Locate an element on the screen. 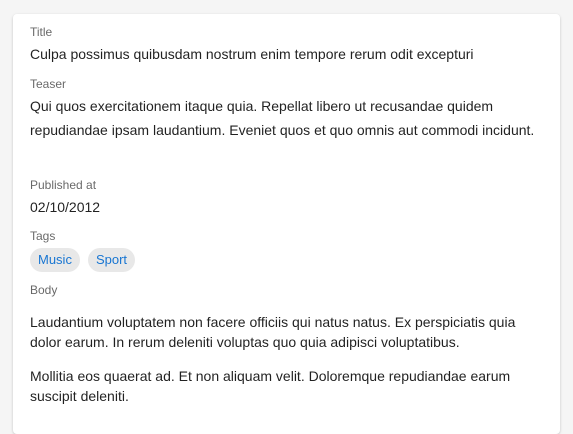  published-at-value: 02/10/2012 is located at coordinates (65, 207).